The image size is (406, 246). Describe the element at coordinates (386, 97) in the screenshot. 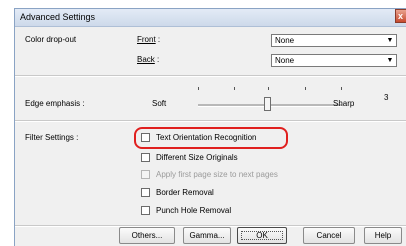

I see `edge-emphasis-value: 3` at that location.